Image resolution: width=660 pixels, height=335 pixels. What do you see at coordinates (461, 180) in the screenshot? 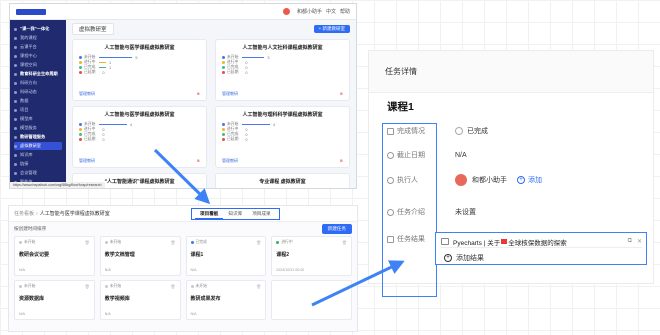
I see `owner-avatar` at bounding box center [461, 180].